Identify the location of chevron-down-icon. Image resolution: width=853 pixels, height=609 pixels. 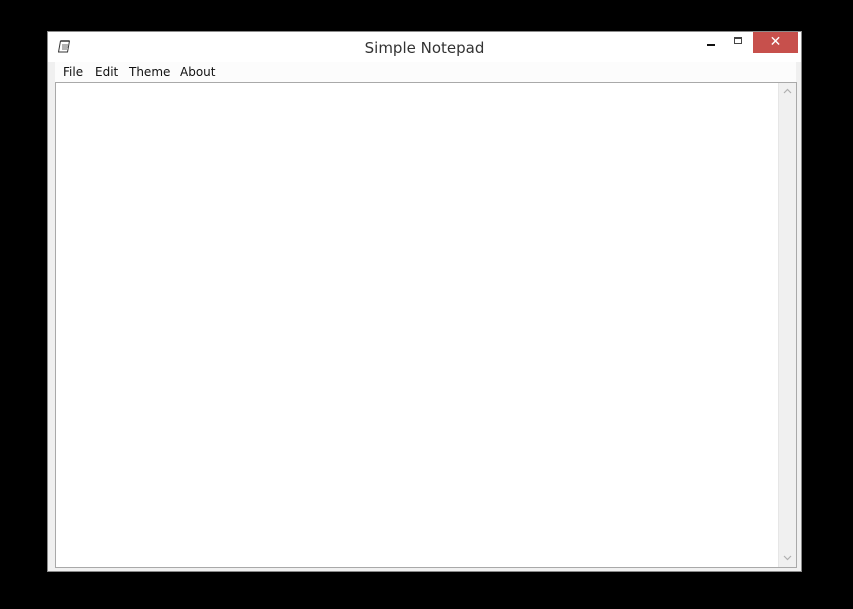
(787, 558).